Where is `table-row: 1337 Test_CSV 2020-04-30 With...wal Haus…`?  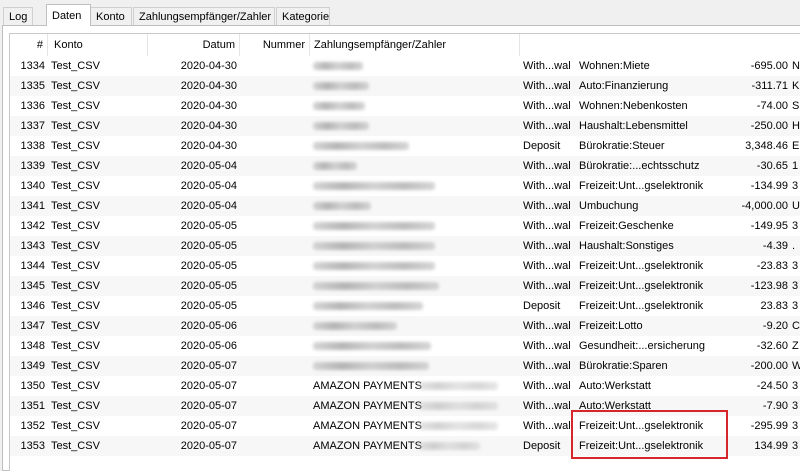 table-row: 1337 Test_CSV 2020-04-30 With...wal Haus… is located at coordinates (405, 126).